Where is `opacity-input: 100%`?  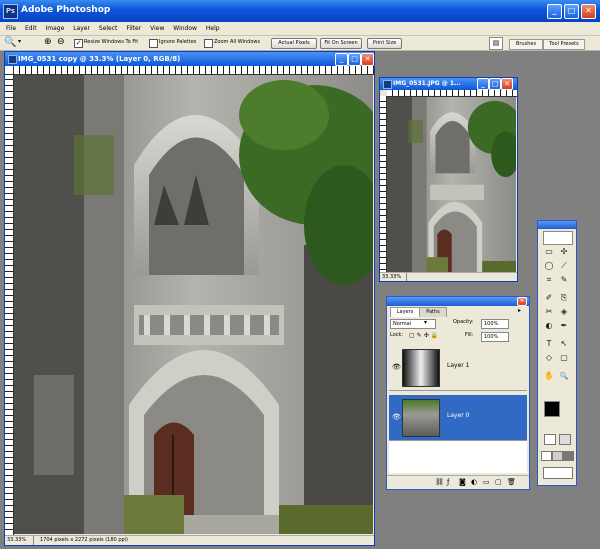
opacity-input: 100% is located at coordinates (495, 324).